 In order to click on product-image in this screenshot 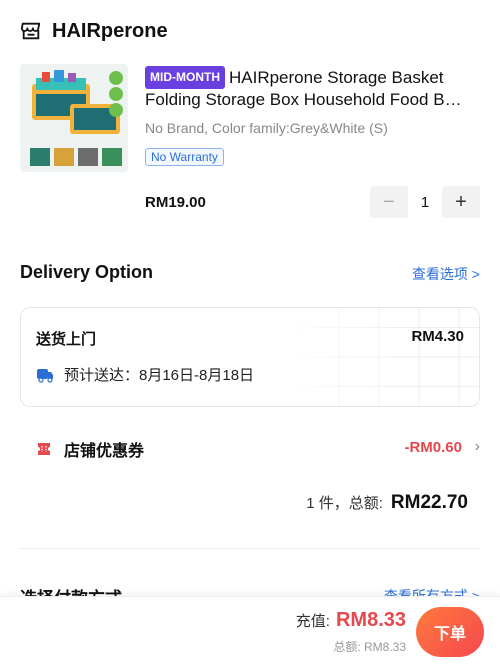, I will do `click(74, 118)`.